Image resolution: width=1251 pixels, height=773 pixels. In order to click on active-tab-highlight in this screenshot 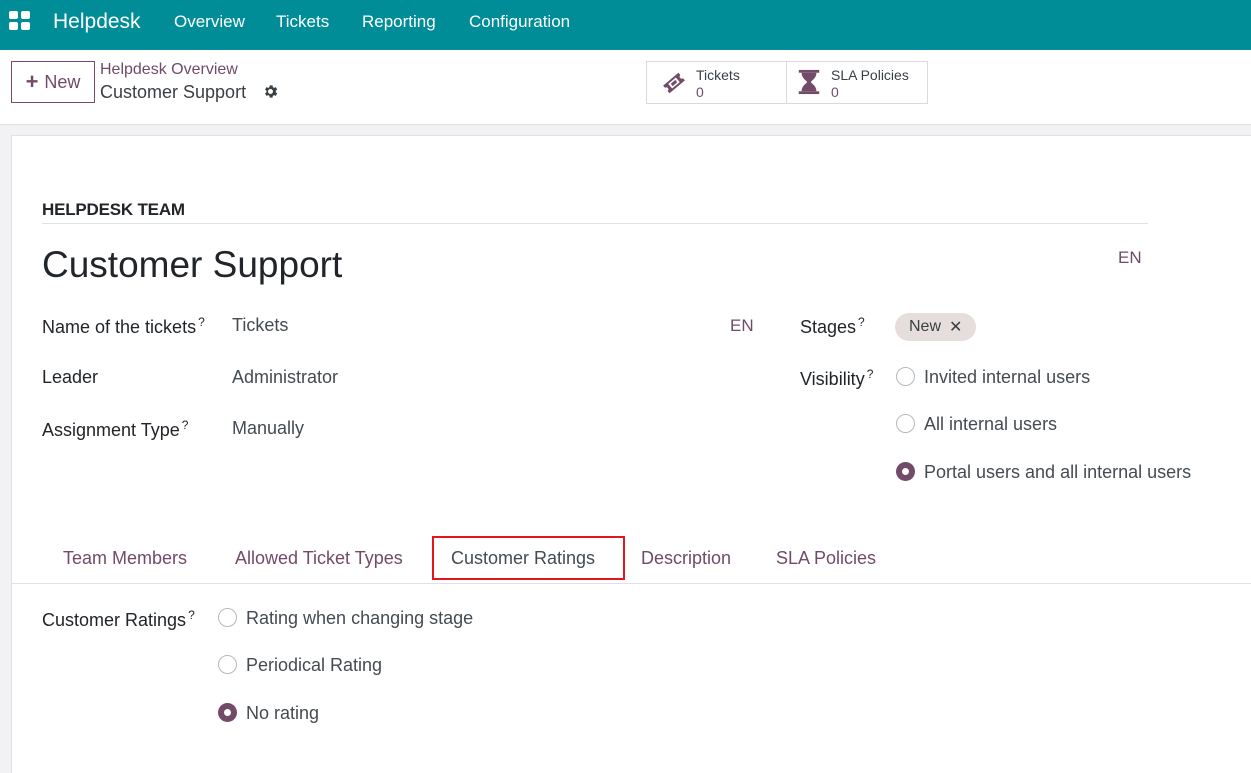, I will do `click(528, 558)`.